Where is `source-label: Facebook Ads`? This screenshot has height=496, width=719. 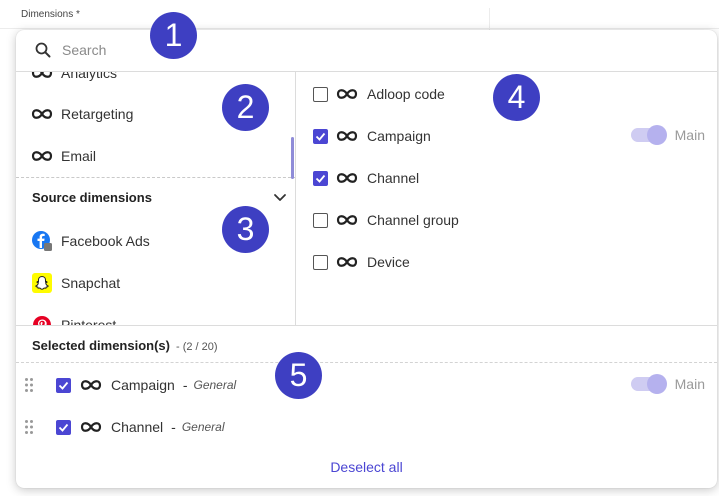 source-label: Facebook Ads is located at coordinates (105, 241).